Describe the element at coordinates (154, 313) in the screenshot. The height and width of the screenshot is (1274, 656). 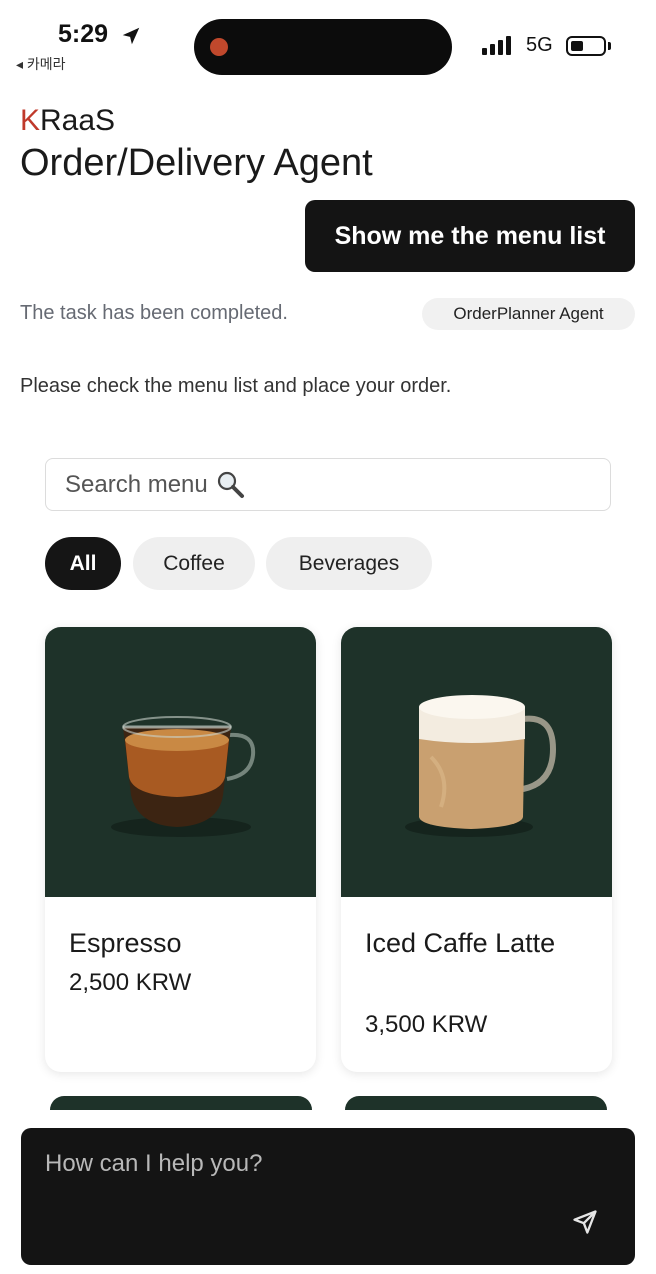
I see `task-status-text: The task has been completed.` at that location.